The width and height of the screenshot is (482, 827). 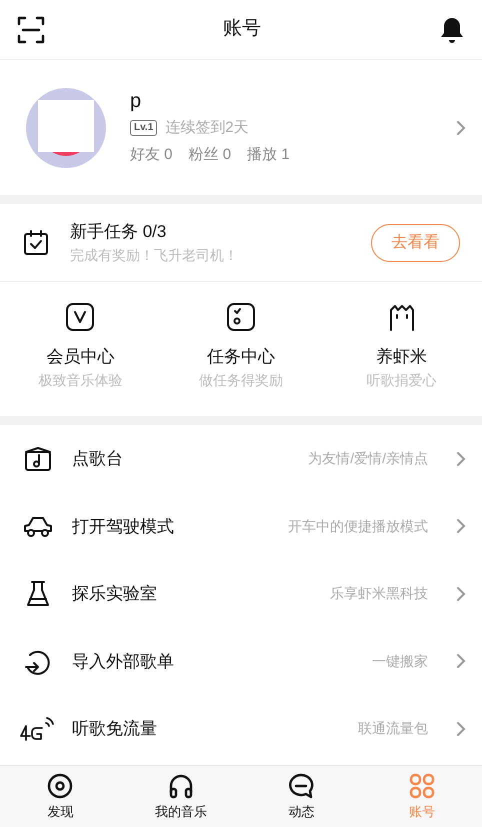 I want to click on target-icon, so click(x=60, y=786).